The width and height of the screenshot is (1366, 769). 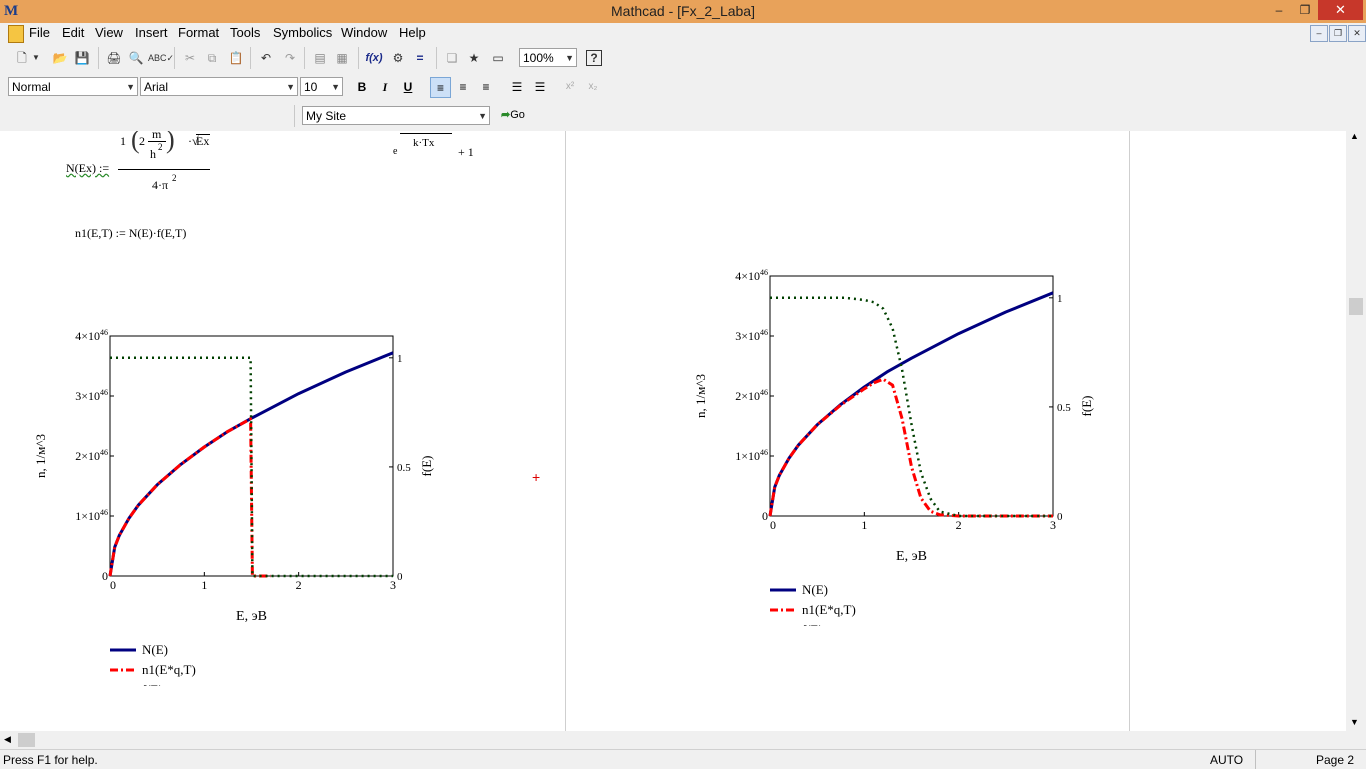 What do you see at coordinates (362, 87) in the screenshot?
I see `bold-button: B` at bounding box center [362, 87].